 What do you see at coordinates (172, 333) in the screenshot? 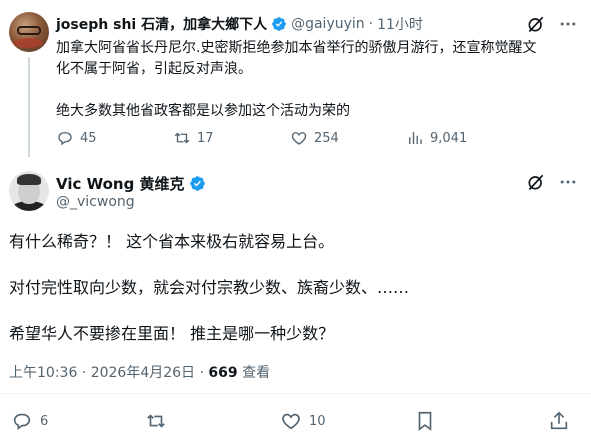
I see `text-line: 希望华人不要掺在里面！ 推主是哪一种少数？` at bounding box center [172, 333].